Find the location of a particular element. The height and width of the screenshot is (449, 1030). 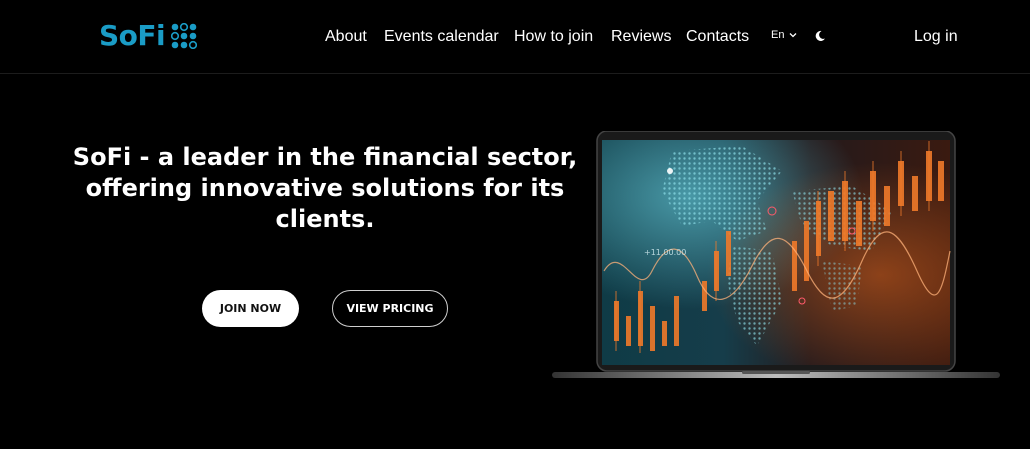

nav-events-calendar: Events calendar is located at coordinates (441, 37).